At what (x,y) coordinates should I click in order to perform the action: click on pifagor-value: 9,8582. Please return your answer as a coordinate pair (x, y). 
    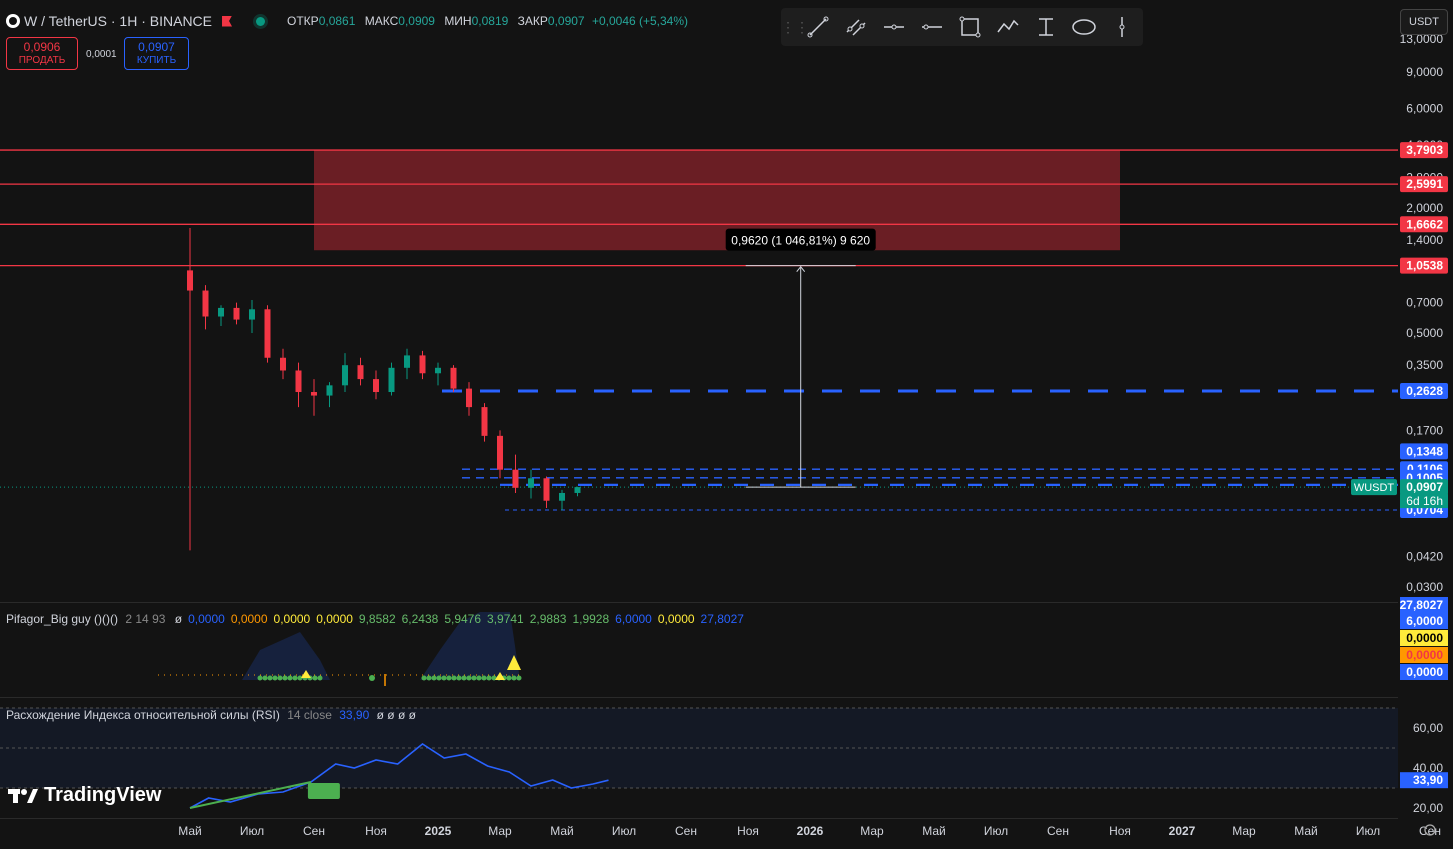
    Looking at the image, I should click on (377, 619).